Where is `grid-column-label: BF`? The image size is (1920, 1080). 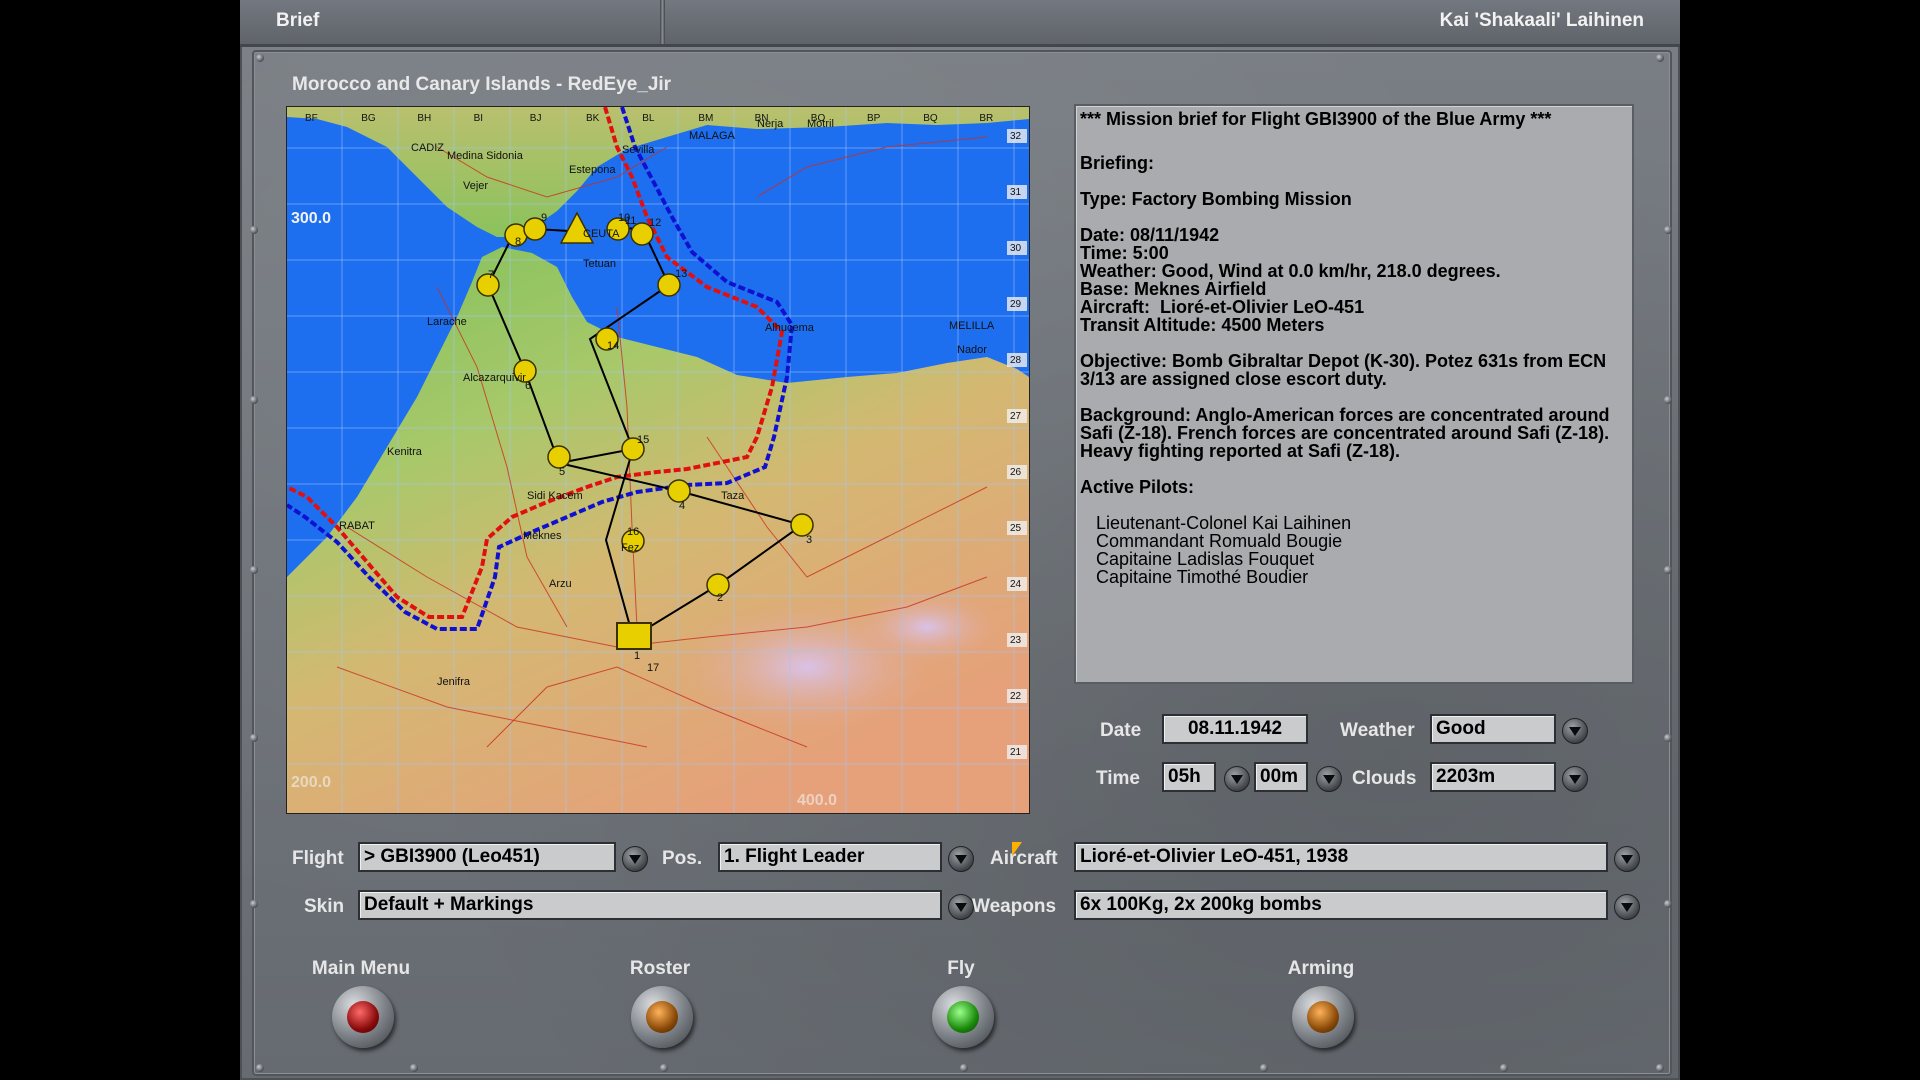
grid-column-label: BF is located at coordinates (311, 118).